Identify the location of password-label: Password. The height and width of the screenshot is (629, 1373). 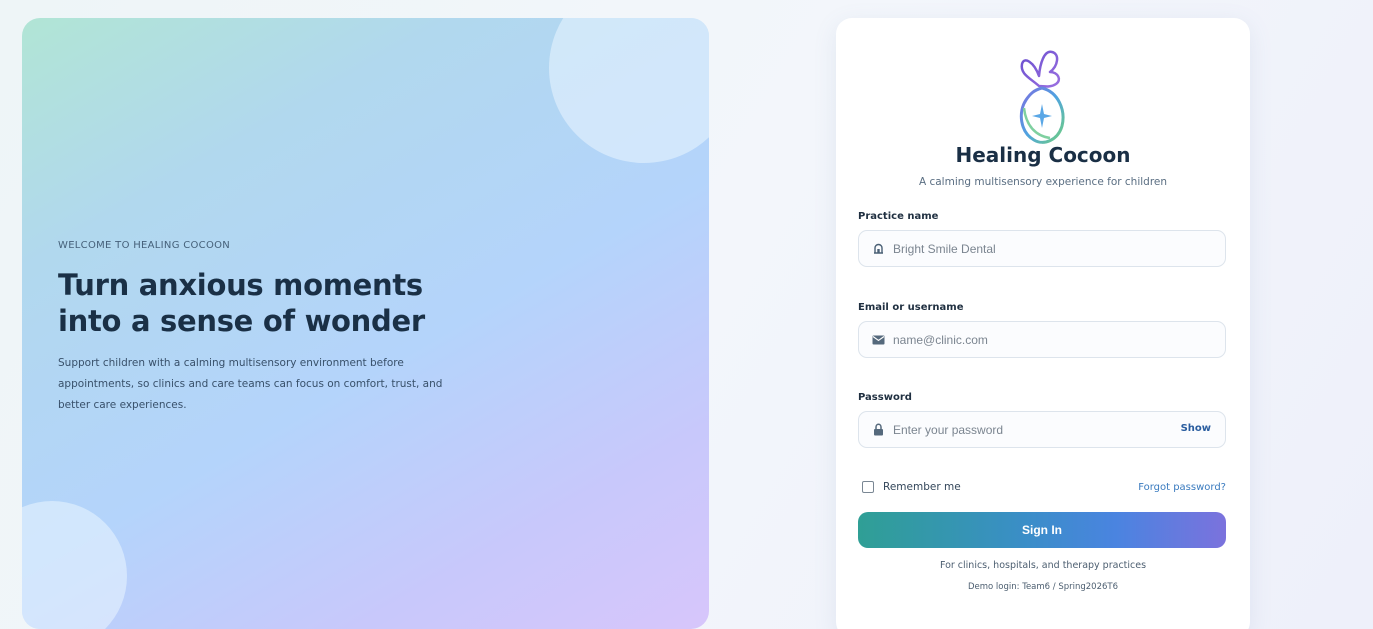
(885, 397).